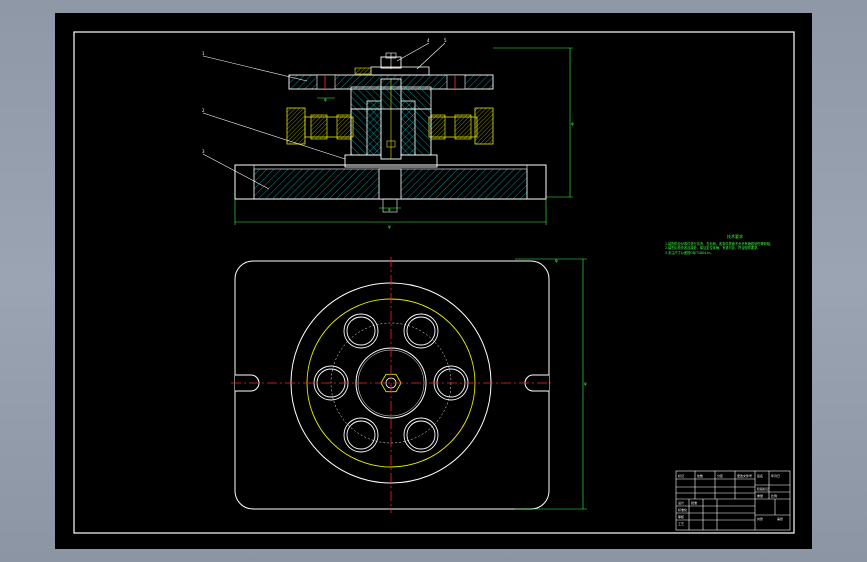  I want to click on title-block-cell: 审核, so click(681, 516).